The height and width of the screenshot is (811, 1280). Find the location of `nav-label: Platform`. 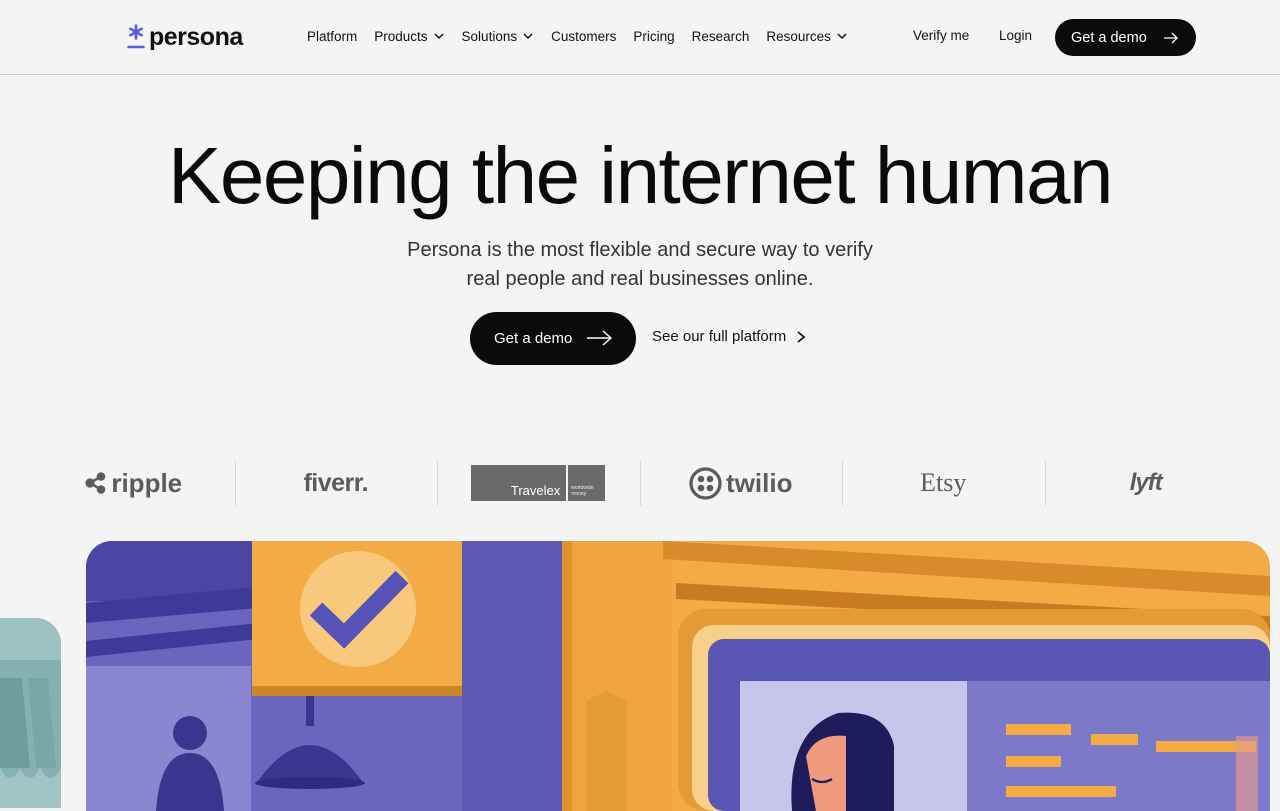

nav-label: Platform is located at coordinates (332, 36).